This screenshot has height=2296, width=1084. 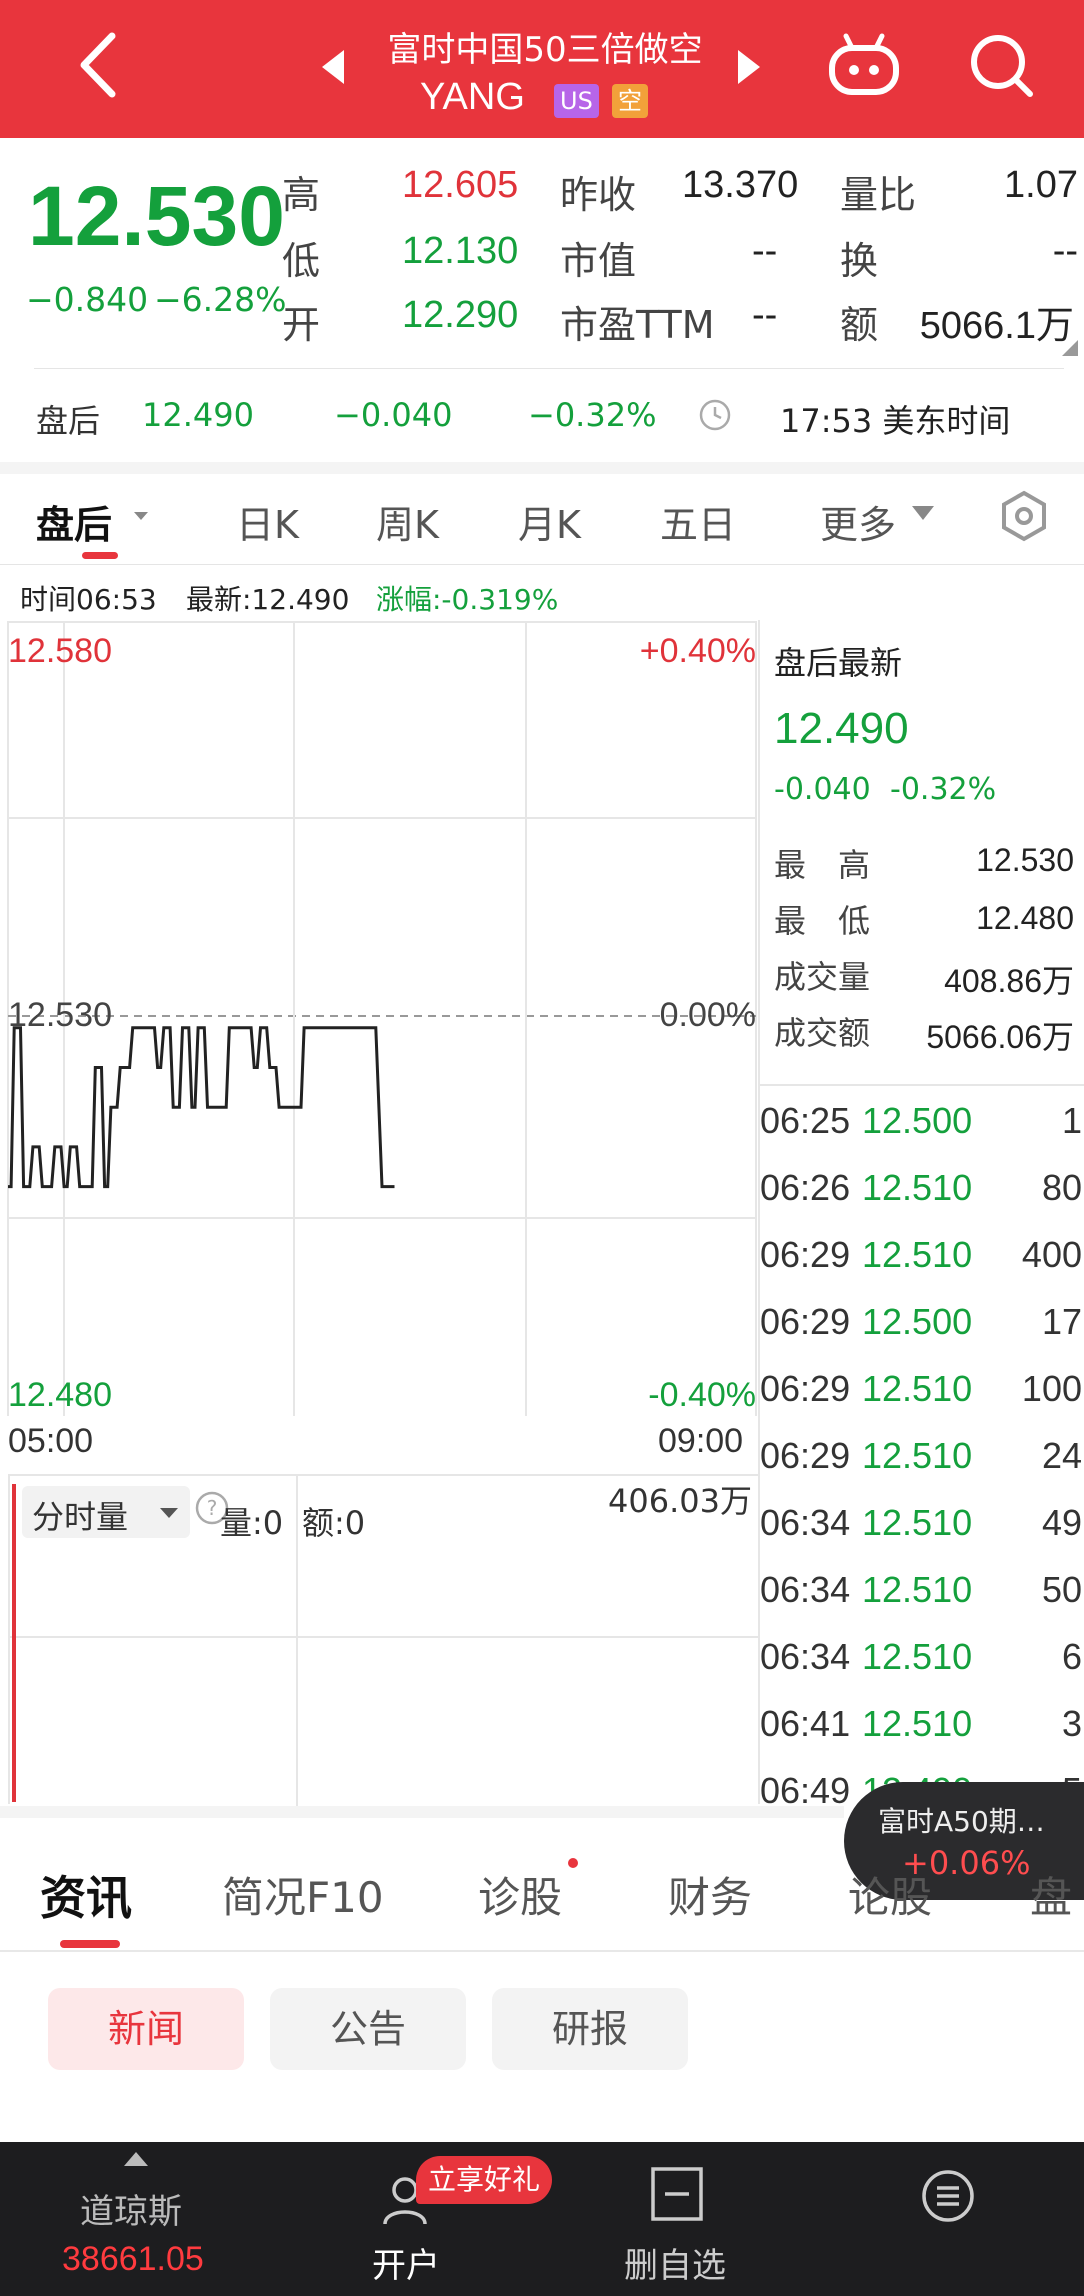 What do you see at coordinates (943, 789) in the screenshot?
I see `side-change-pct: -0.32%` at bounding box center [943, 789].